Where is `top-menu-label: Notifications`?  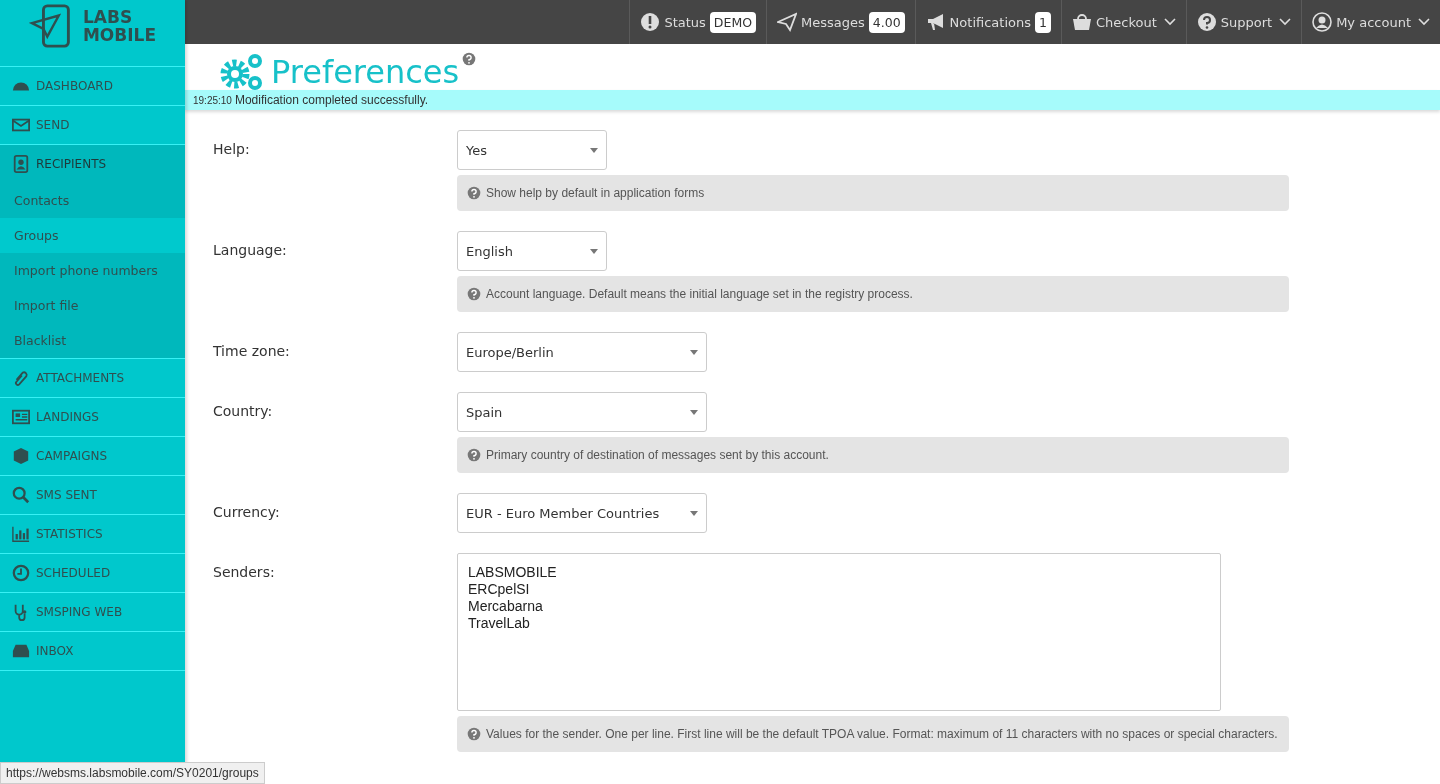 top-menu-label: Notifications is located at coordinates (990, 22).